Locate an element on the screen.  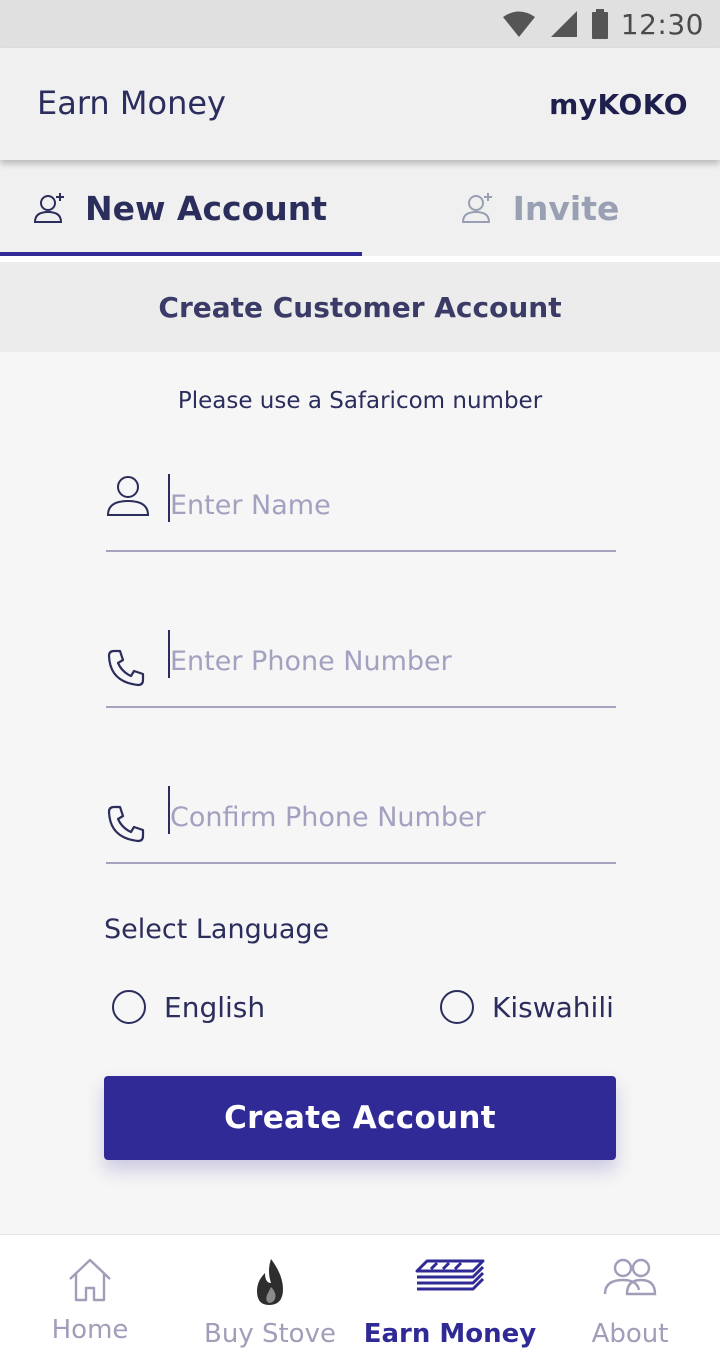
create-account-button: Create Account is located at coordinates (360, 1118).